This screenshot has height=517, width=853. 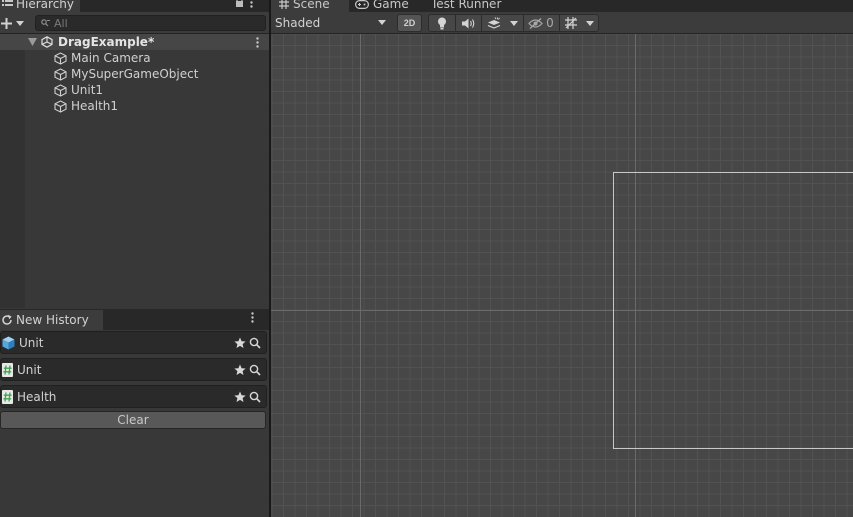 I want to click on gamepad-icon, so click(x=362, y=4).